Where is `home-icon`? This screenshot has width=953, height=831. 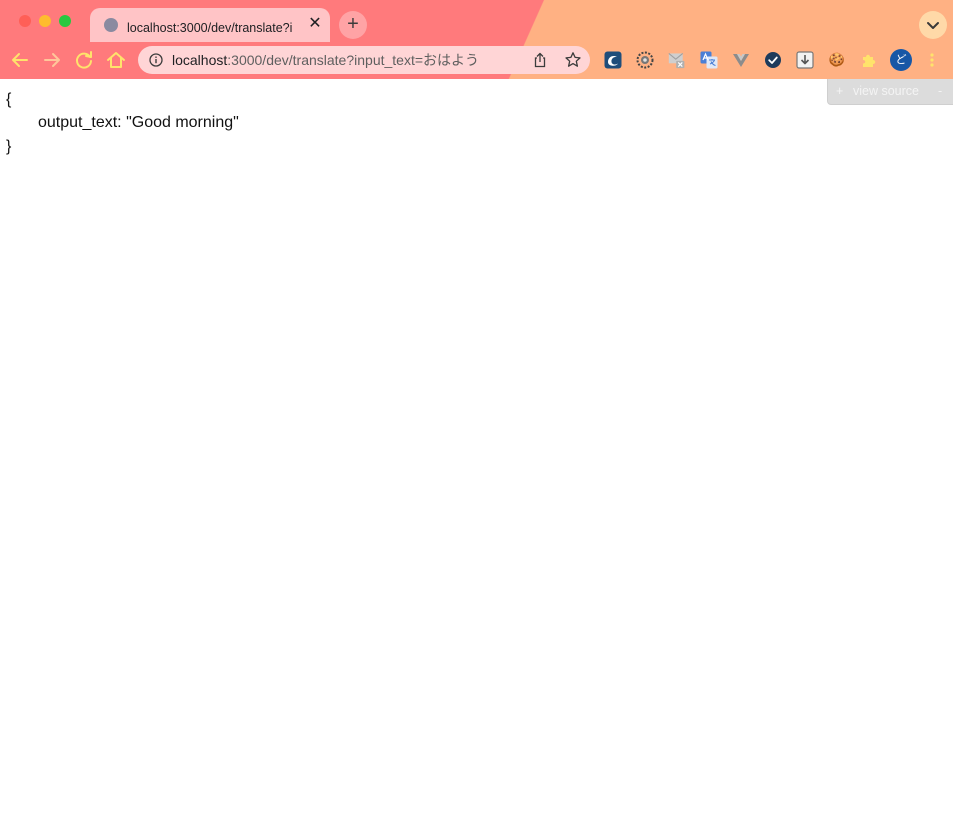 home-icon is located at coordinates (116, 60).